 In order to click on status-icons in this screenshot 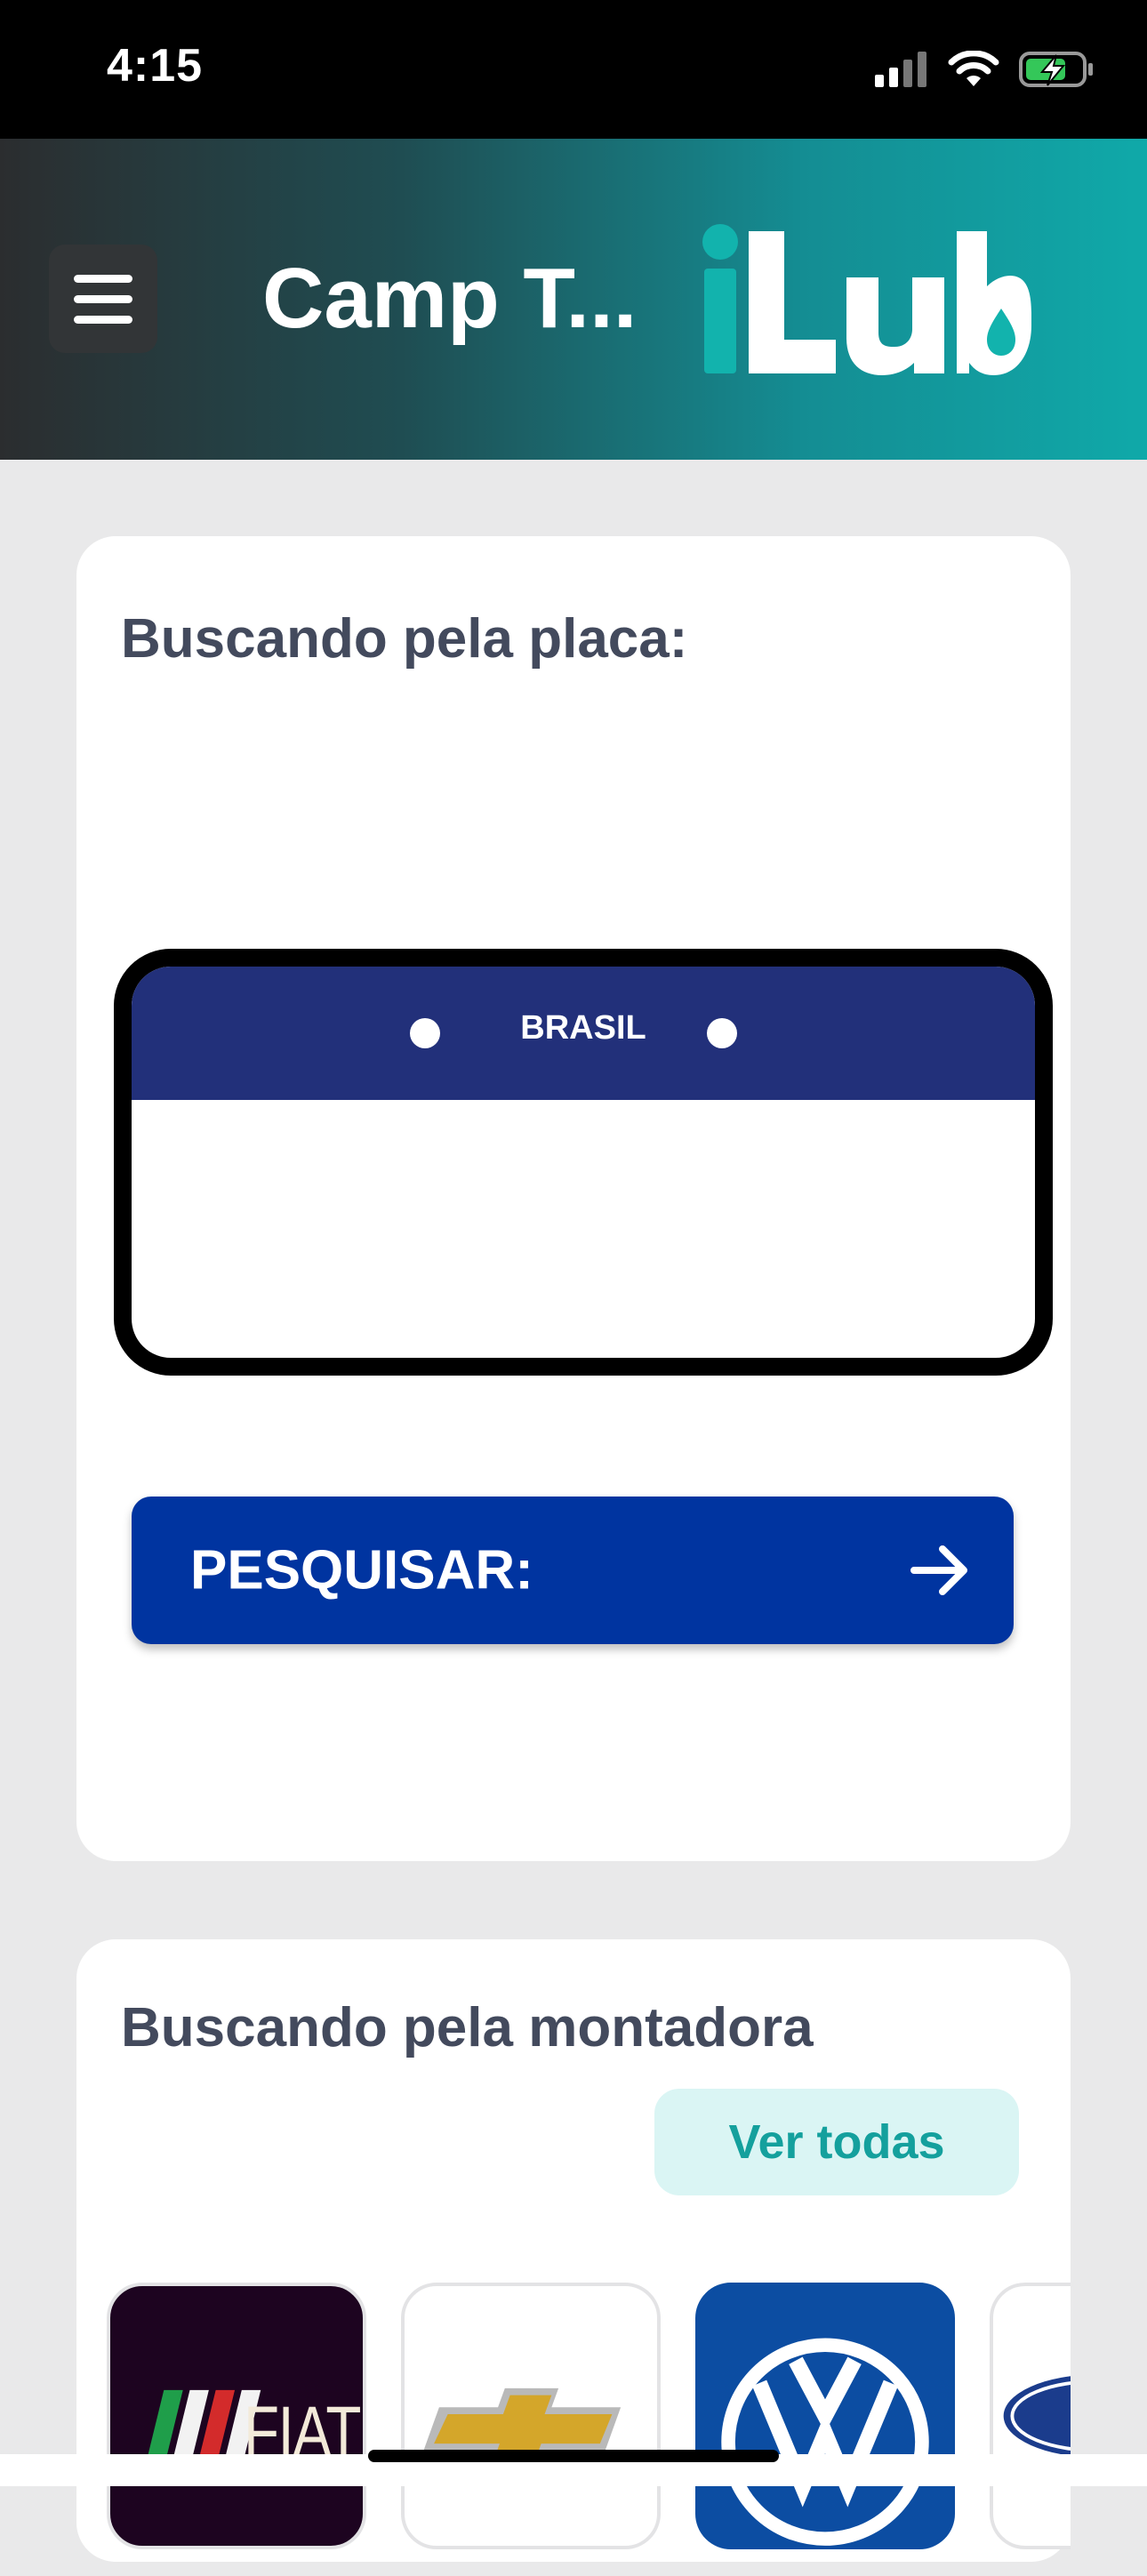, I will do `click(984, 69)`.